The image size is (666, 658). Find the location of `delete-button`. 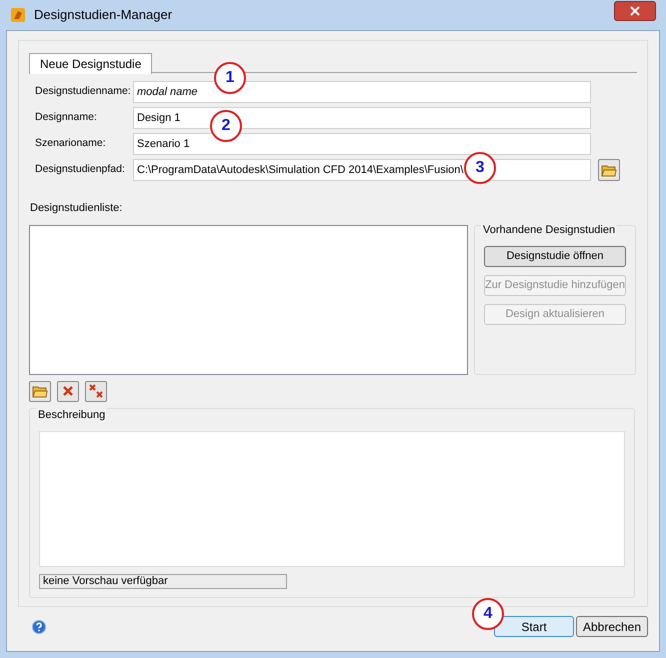

delete-button is located at coordinates (68, 391).